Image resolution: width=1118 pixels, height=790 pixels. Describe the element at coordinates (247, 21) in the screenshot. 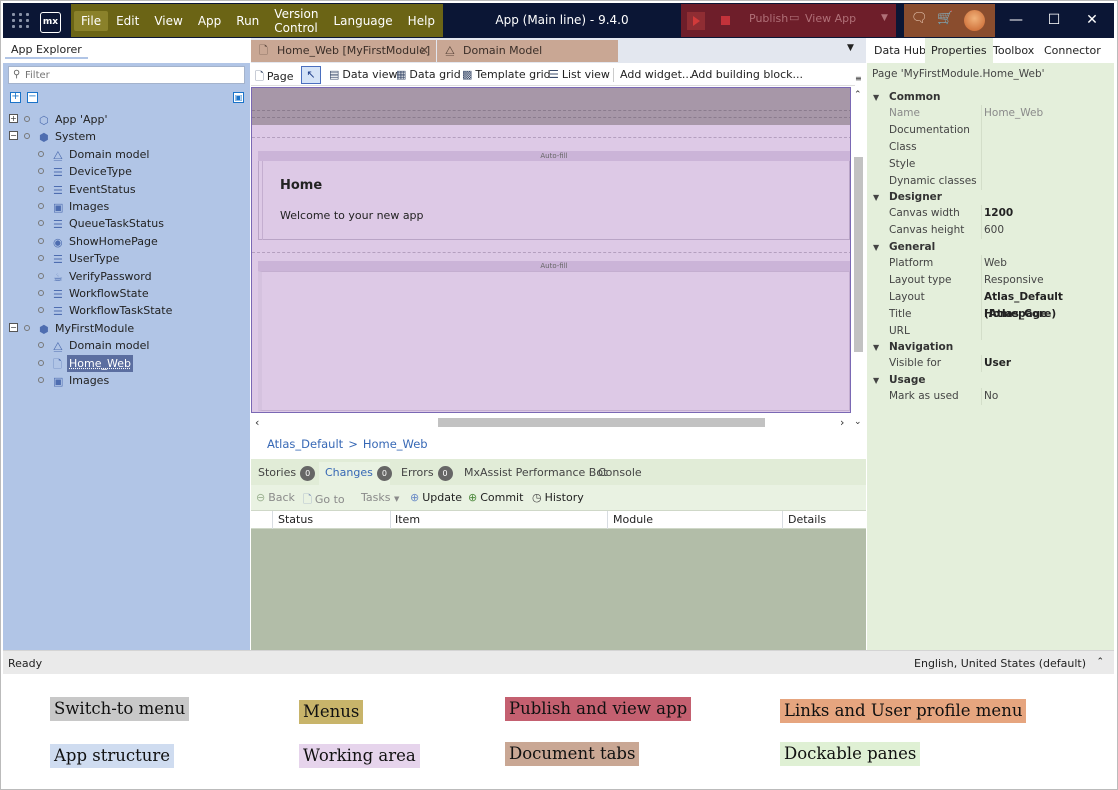

I see `menu-run: Run` at that location.